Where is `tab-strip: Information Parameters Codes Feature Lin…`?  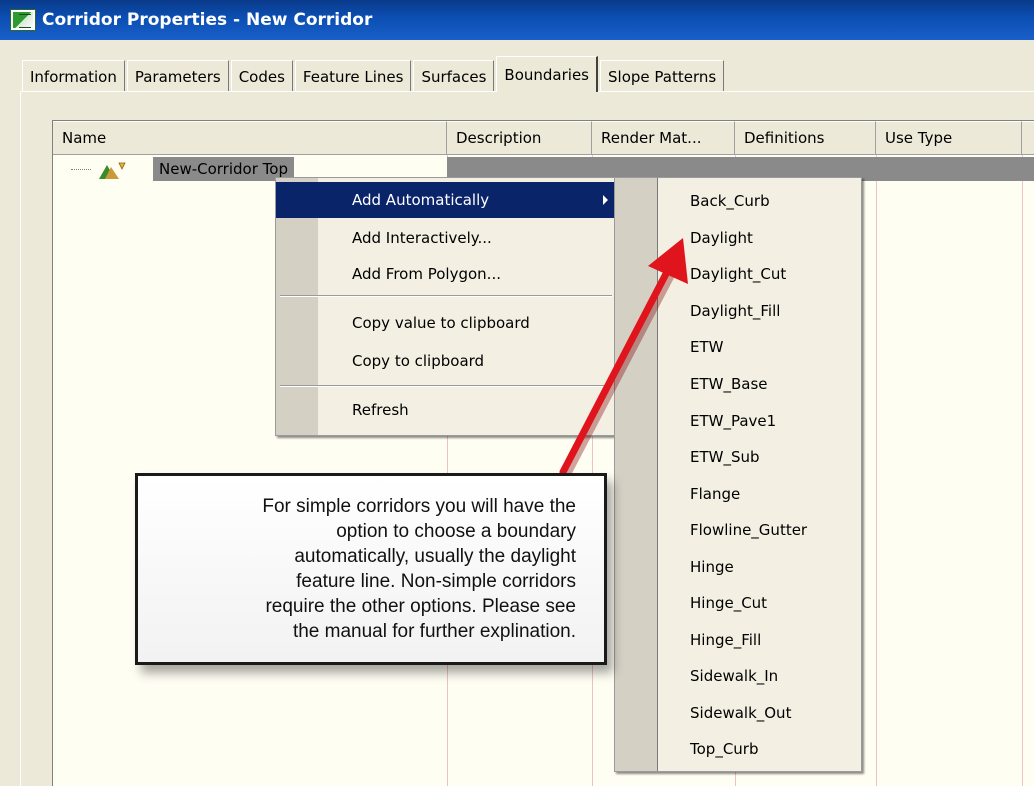
tab-strip: Information Parameters Codes Feature Lin… is located at coordinates (374, 74).